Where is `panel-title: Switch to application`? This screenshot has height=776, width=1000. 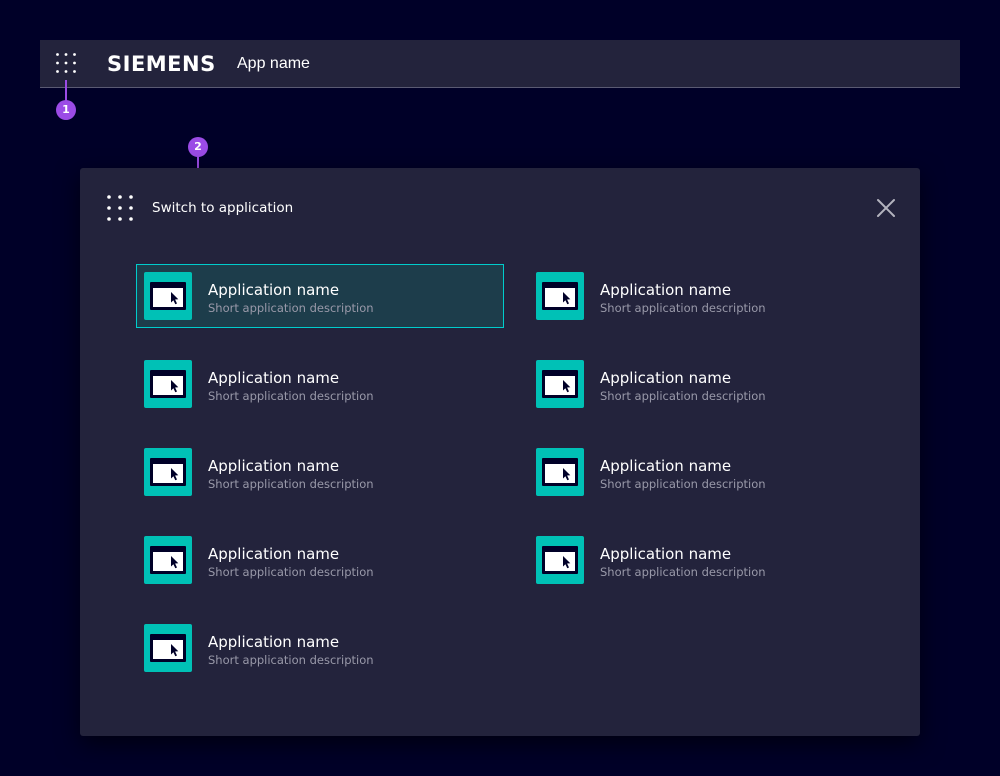 panel-title: Switch to application is located at coordinates (223, 208).